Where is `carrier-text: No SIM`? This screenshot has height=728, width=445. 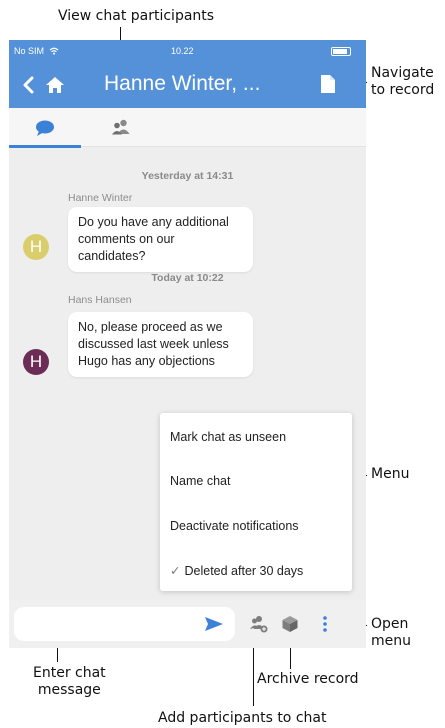 carrier-text: No SIM is located at coordinates (29, 51).